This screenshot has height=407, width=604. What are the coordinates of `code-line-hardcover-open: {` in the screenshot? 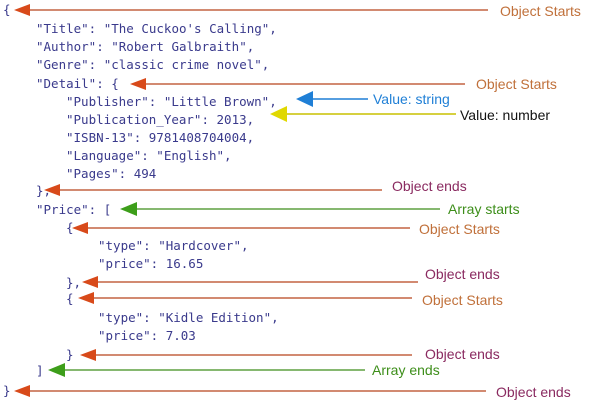 It's located at (70, 227).